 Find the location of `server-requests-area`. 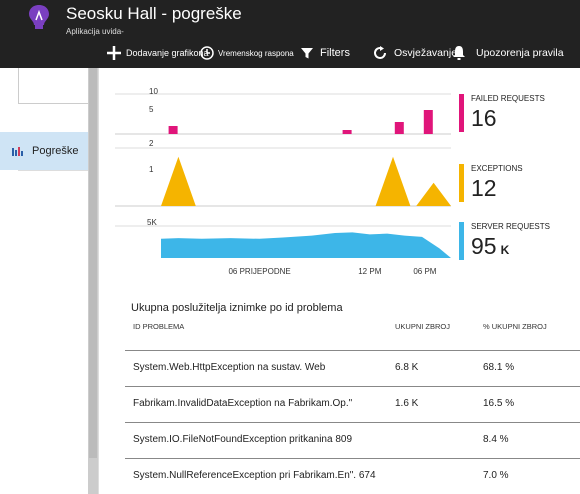

server-requests-area is located at coordinates (306, 245).